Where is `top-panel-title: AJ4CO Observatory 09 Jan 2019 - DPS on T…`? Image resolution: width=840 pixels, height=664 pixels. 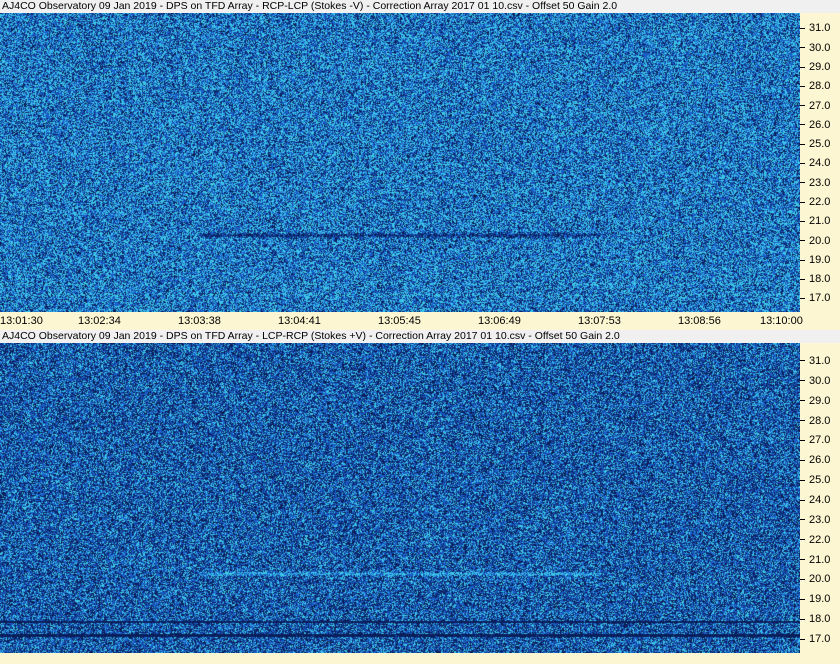
top-panel-title: AJ4CO Observatory 09 Jan 2019 - DPS on T… is located at coordinates (310, 6).